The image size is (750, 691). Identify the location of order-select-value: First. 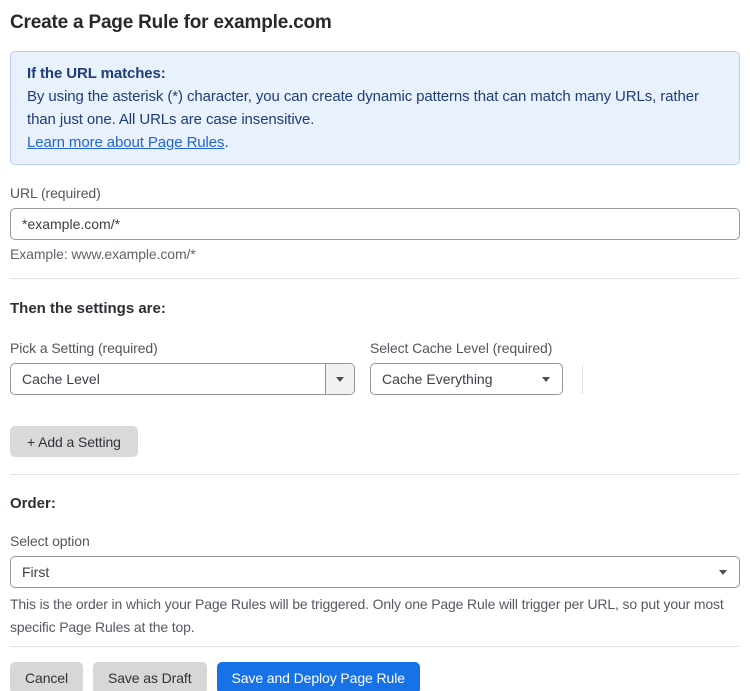
(36, 572).